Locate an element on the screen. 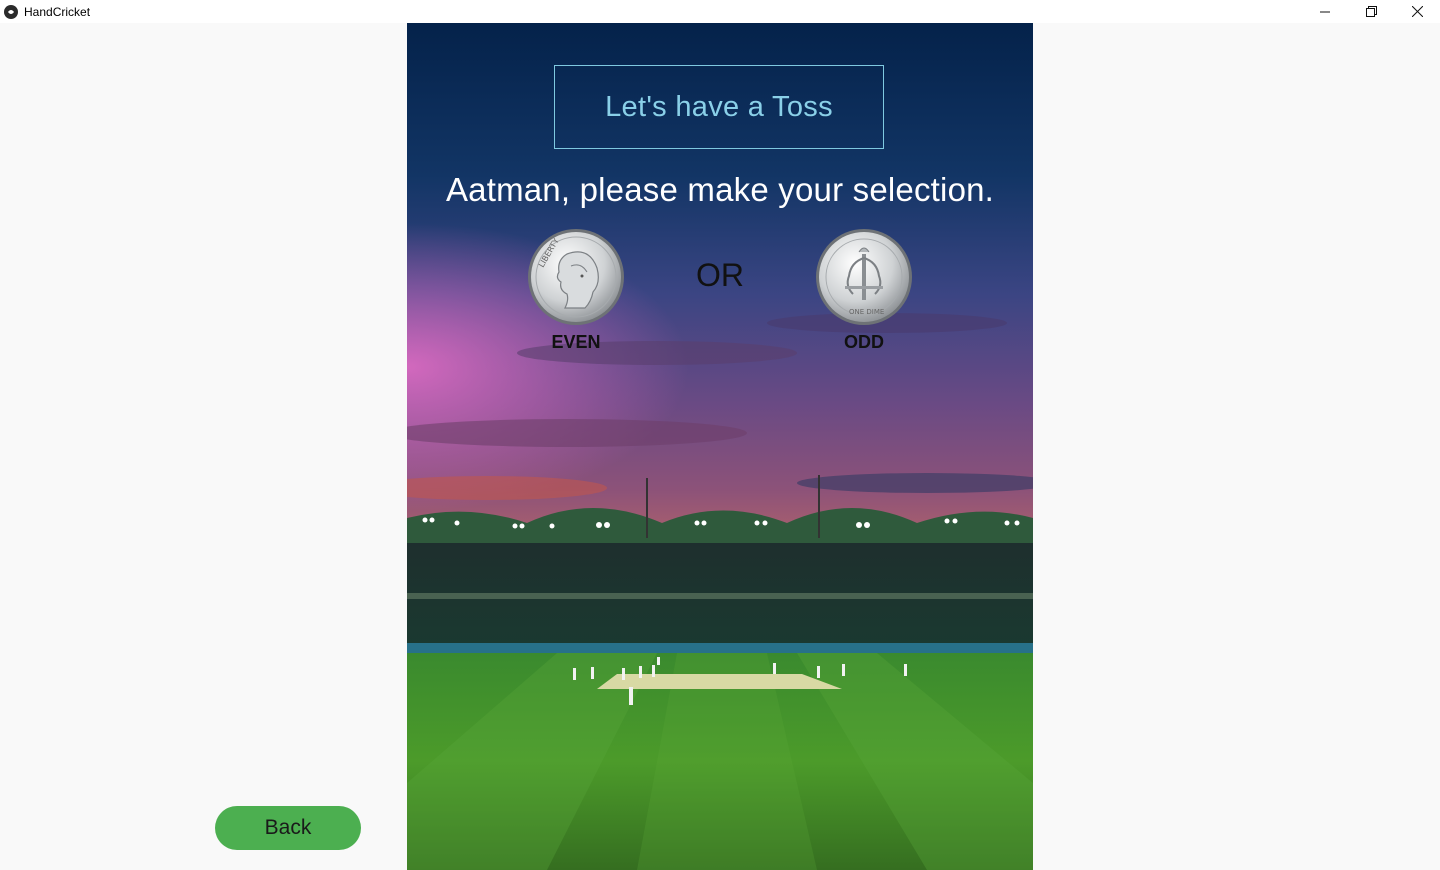 The height and width of the screenshot is (870, 1440). restore-icon is located at coordinates (1371, 11).